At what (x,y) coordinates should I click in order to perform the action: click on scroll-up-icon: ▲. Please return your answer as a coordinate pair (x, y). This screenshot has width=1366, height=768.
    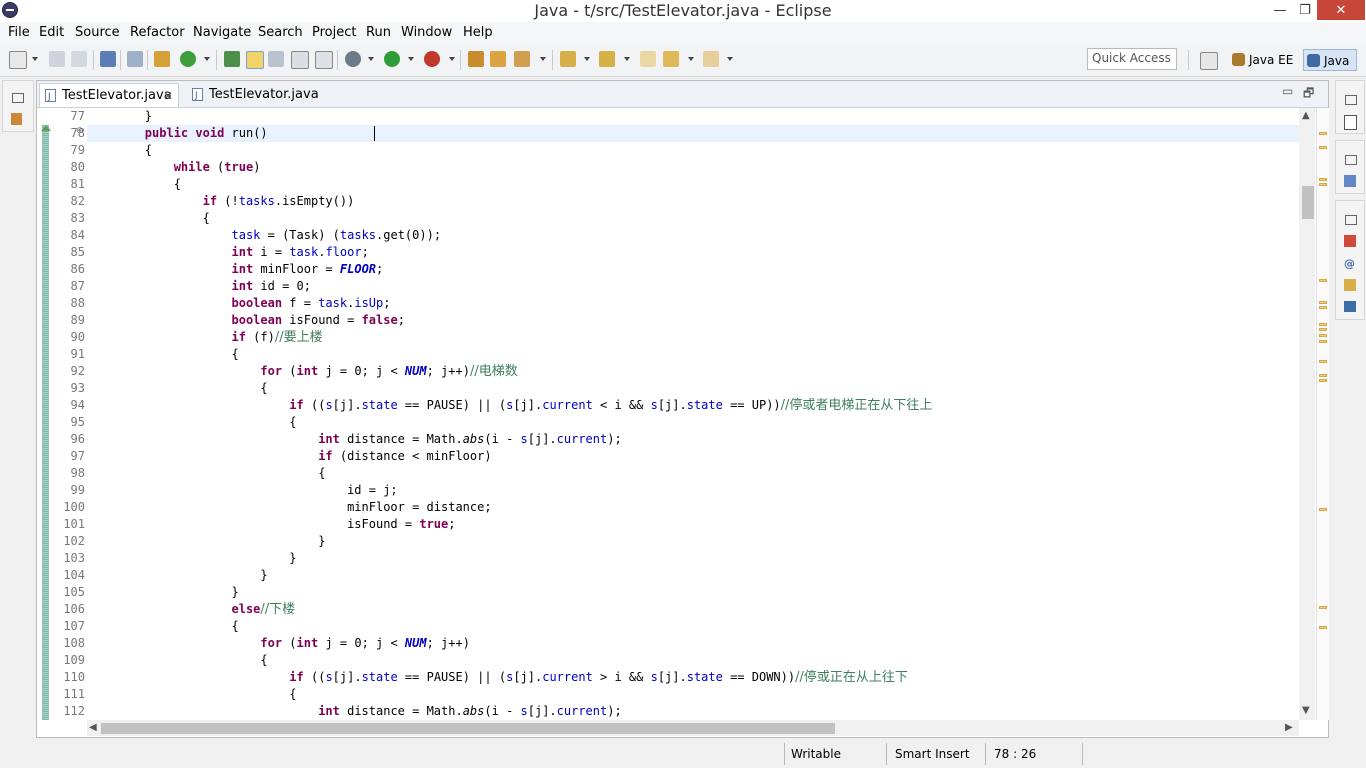
    Looking at the image, I should click on (1306, 115).